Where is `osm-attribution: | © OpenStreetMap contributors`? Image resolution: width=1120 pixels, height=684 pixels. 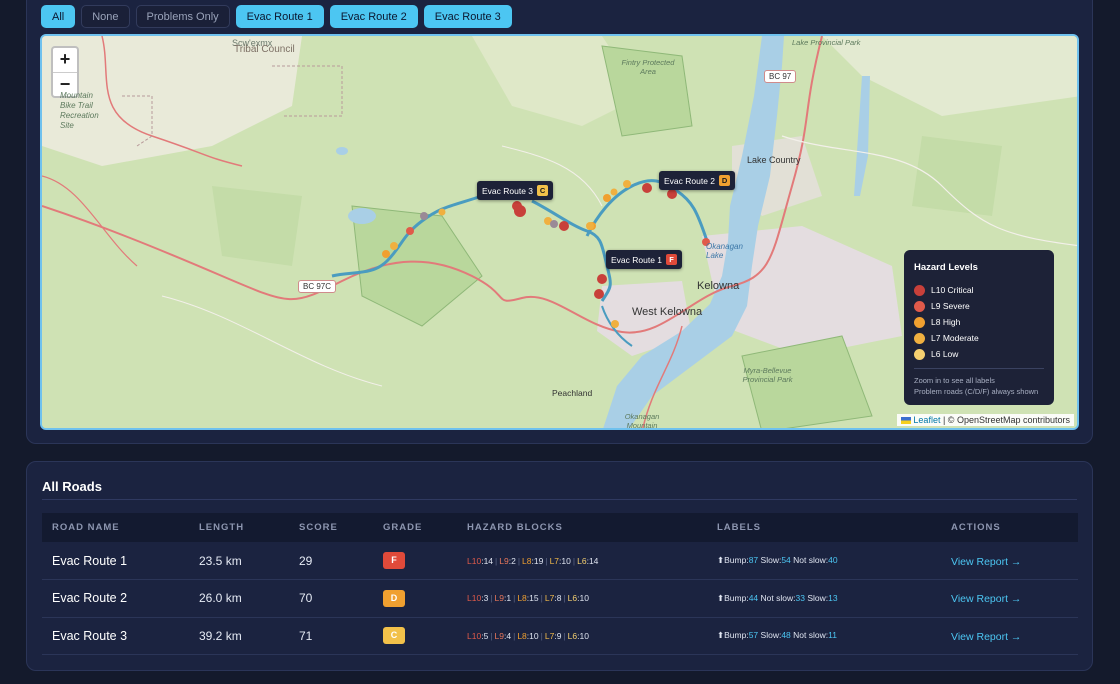 osm-attribution: | © OpenStreetMap contributors is located at coordinates (1006, 420).